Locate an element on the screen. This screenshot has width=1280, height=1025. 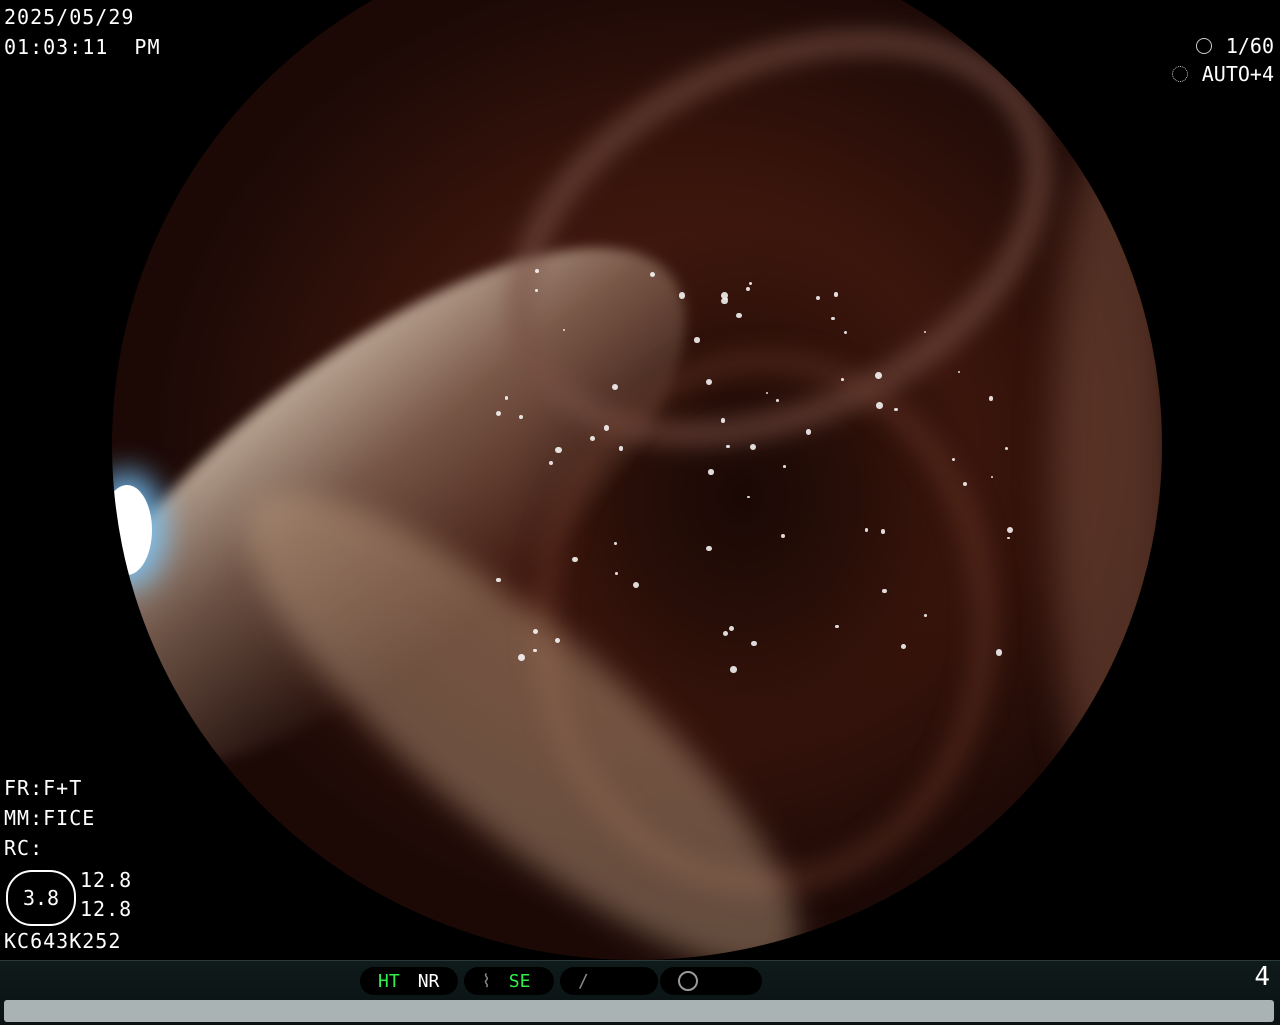
se-indicator: SE is located at coordinates (519, 981).